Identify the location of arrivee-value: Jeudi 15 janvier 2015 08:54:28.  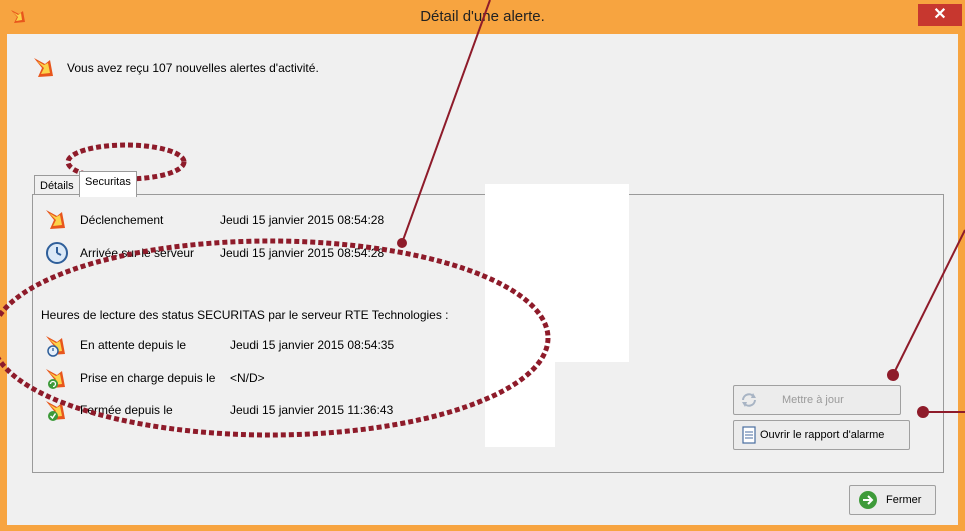
(302, 253).